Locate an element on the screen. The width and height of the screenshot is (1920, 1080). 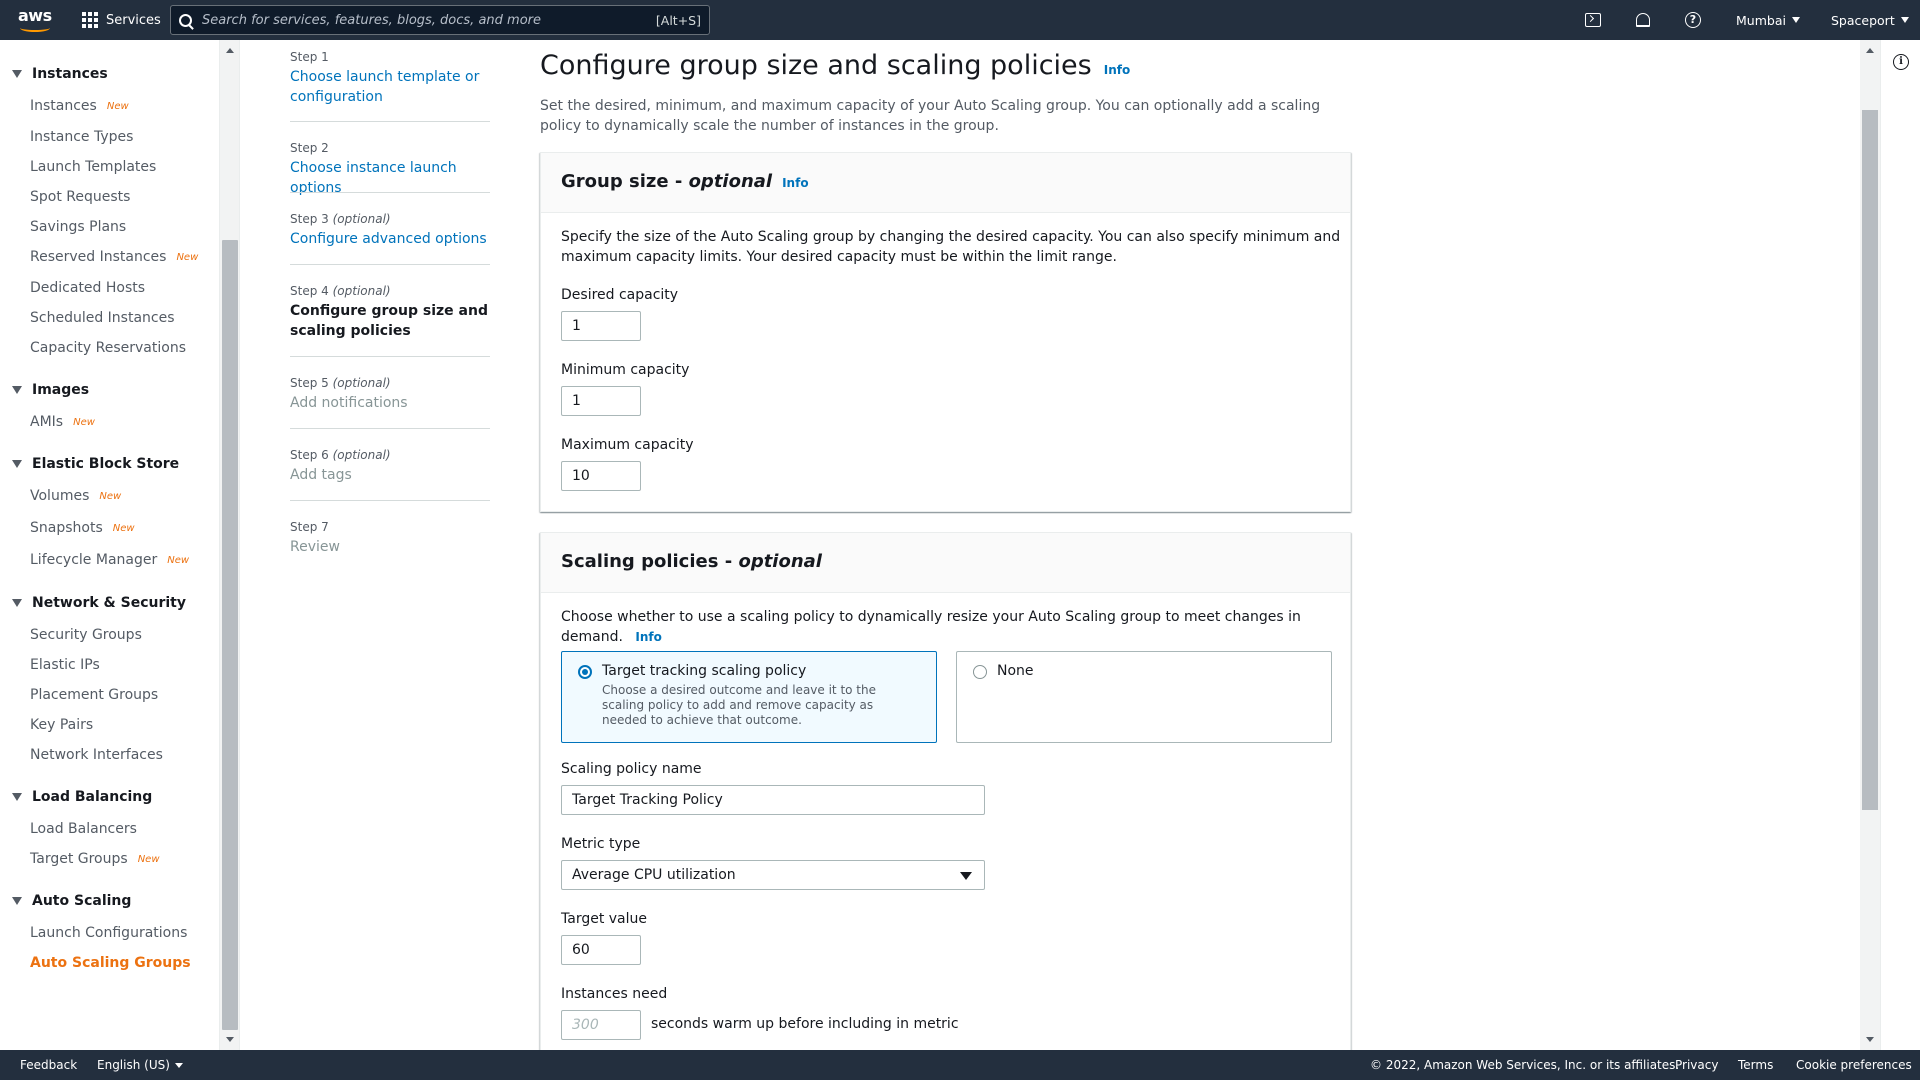
sidebar-section-title: Network & Security is located at coordinates (109, 603).